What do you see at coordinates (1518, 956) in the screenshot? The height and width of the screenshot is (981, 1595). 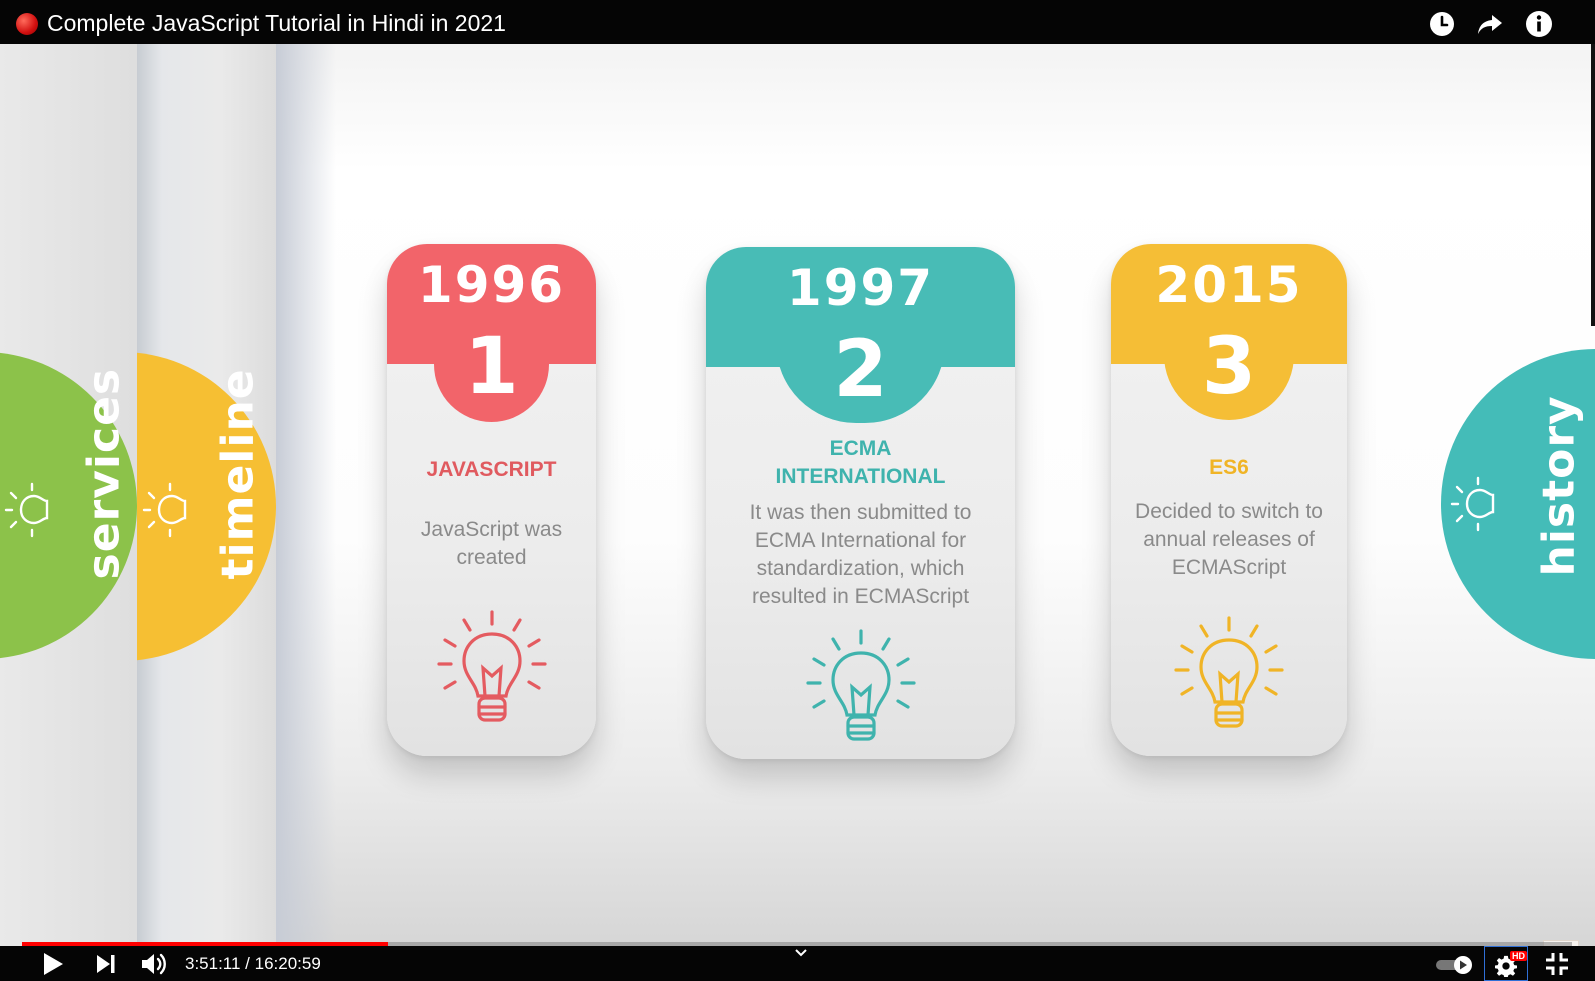 I see `hd-badge: HD` at bounding box center [1518, 956].